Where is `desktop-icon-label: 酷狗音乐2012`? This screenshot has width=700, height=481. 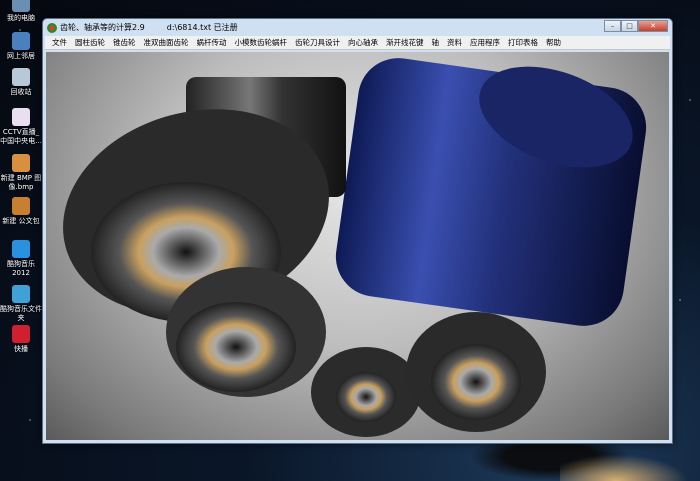 desktop-icon-label: 酷狗音乐2012 is located at coordinates (21, 268).